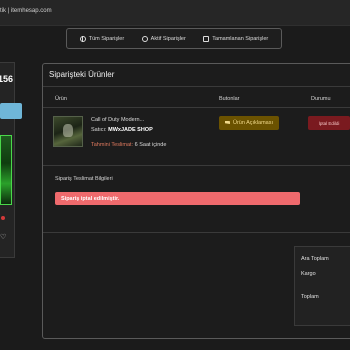  I want to click on tab-label: Aktif Siparişler, so click(168, 38).